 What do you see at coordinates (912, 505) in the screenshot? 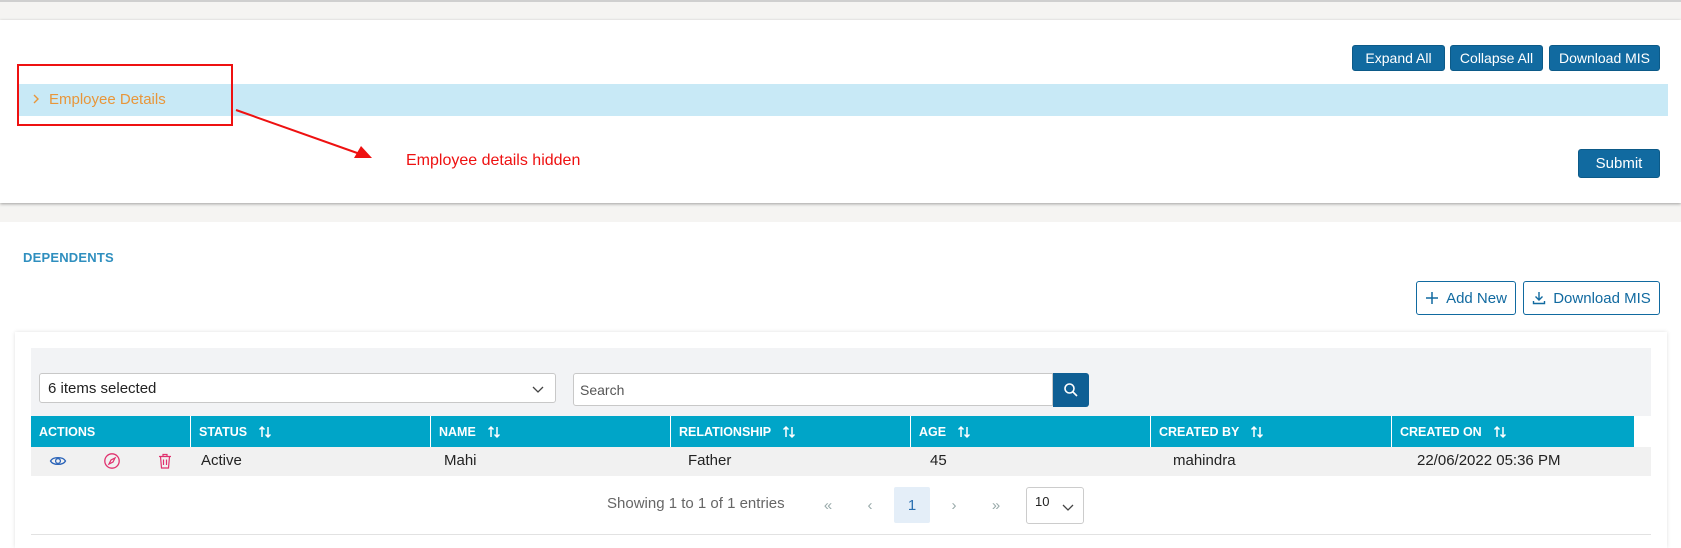
I see `page-1-button: 1` at bounding box center [912, 505].